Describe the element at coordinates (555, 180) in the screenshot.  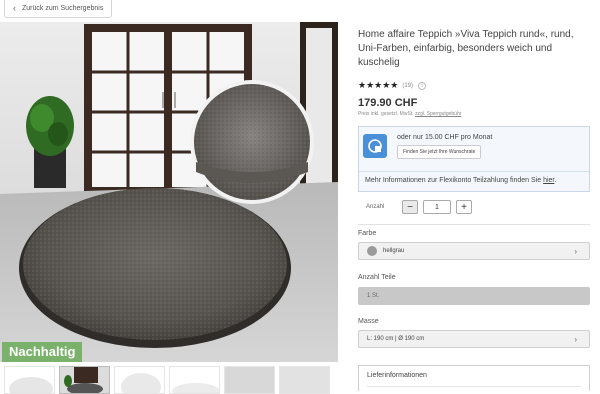
I see `financing-more-suffix: .` at that location.